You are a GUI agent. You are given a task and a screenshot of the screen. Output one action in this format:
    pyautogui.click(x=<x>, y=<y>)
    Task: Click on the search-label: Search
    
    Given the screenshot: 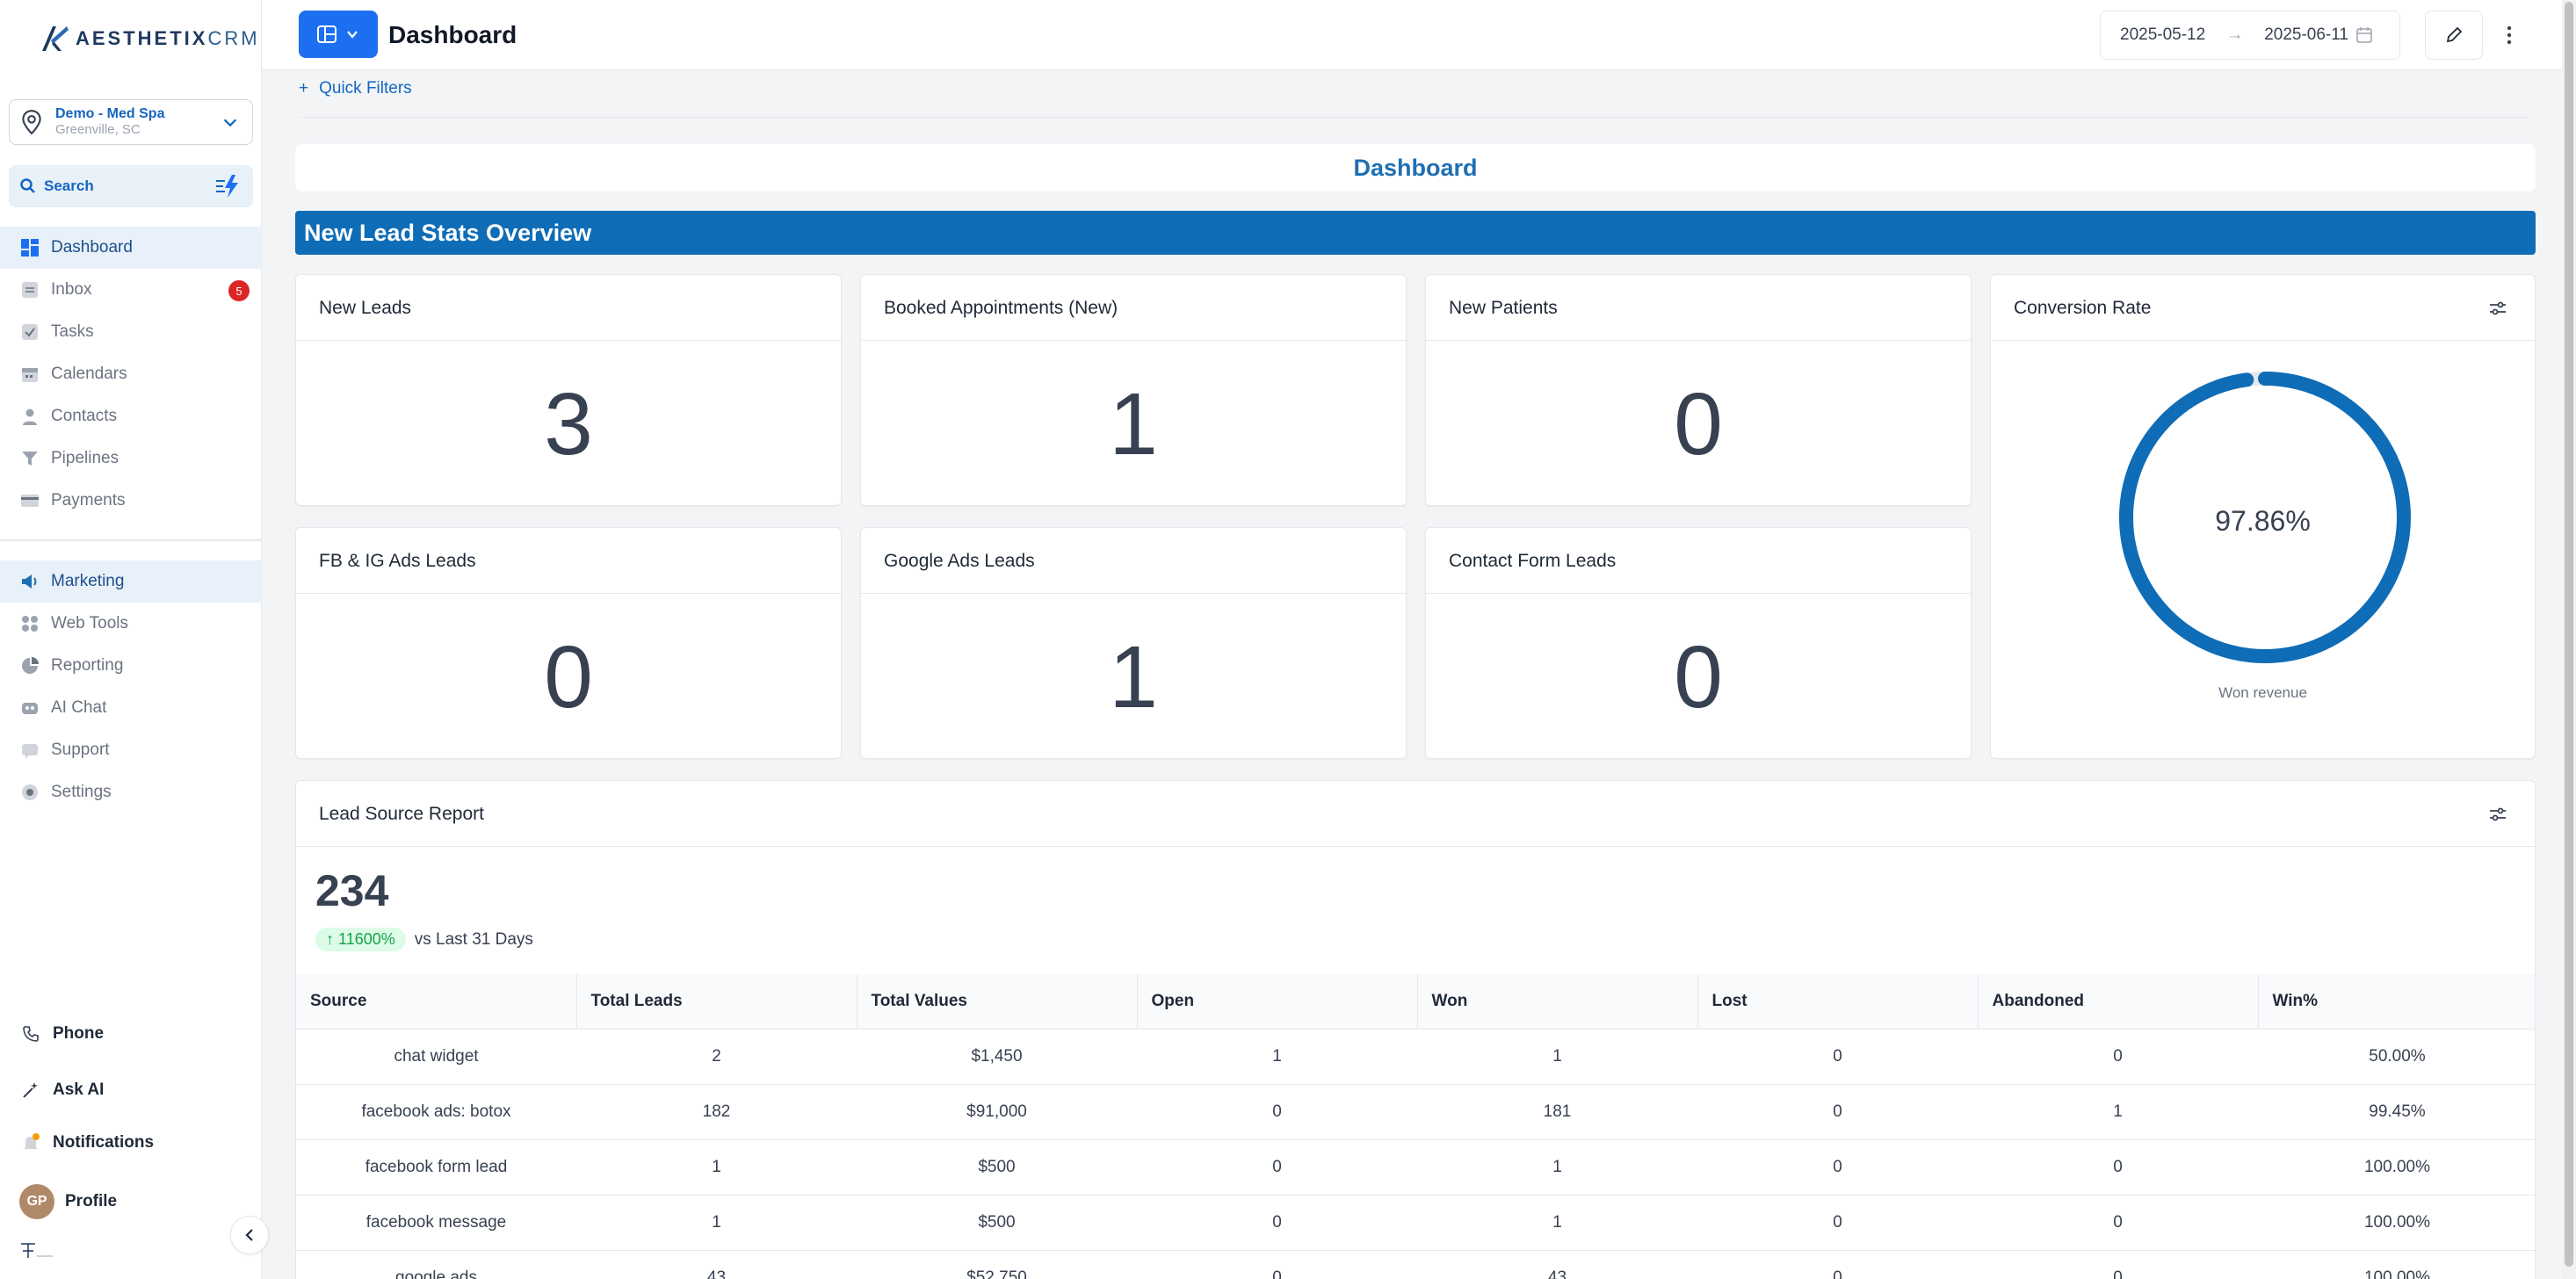 What is the action you would take?
    pyautogui.click(x=69, y=185)
    